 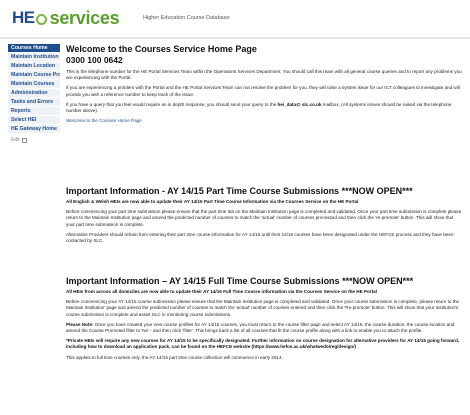 What do you see at coordinates (34, 120) in the screenshot?
I see `sidebar-item-select-hei: Select HEI` at bounding box center [34, 120].